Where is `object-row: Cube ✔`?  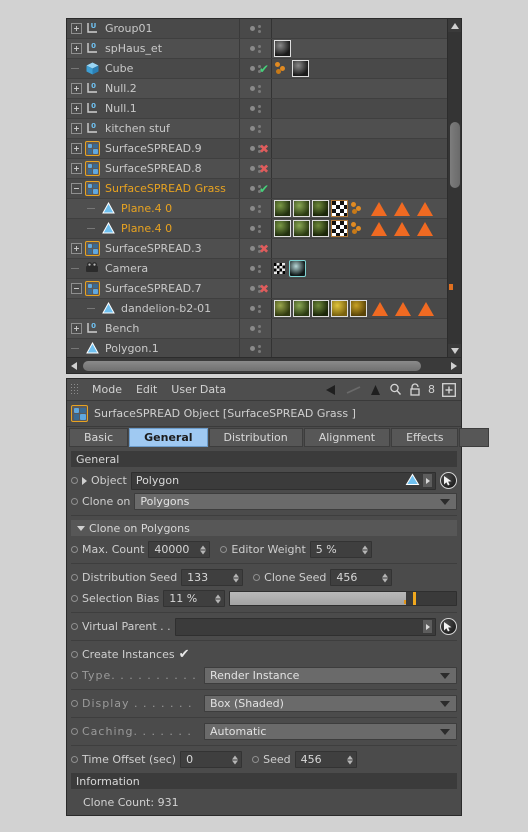 object-row: Cube ✔ is located at coordinates (257, 69).